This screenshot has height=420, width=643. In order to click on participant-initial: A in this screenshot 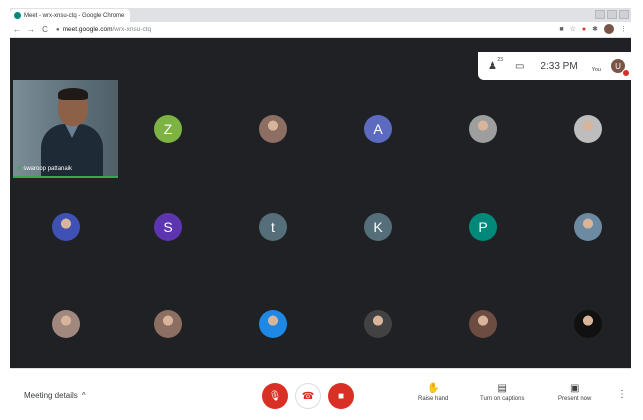, I will do `click(378, 129)`.